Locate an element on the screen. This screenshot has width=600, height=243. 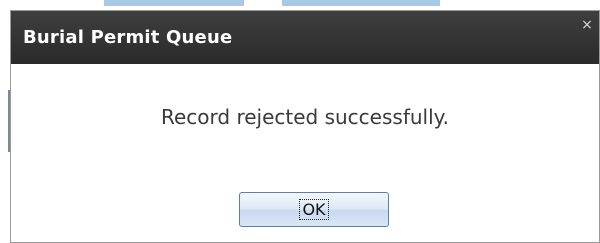
dialog-title: Burial Permit Queue is located at coordinates (128, 37).